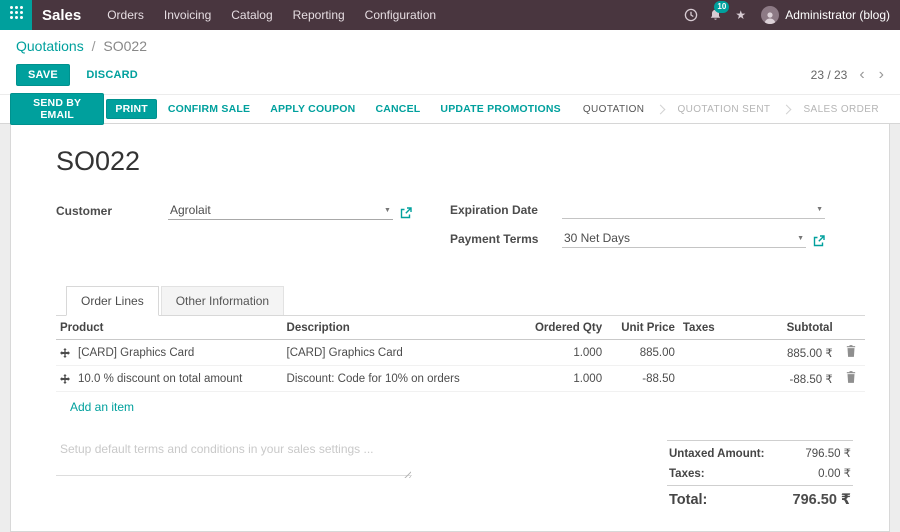 This screenshot has height=532, width=900. I want to click on taxes-label: Taxes:, so click(687, 474).